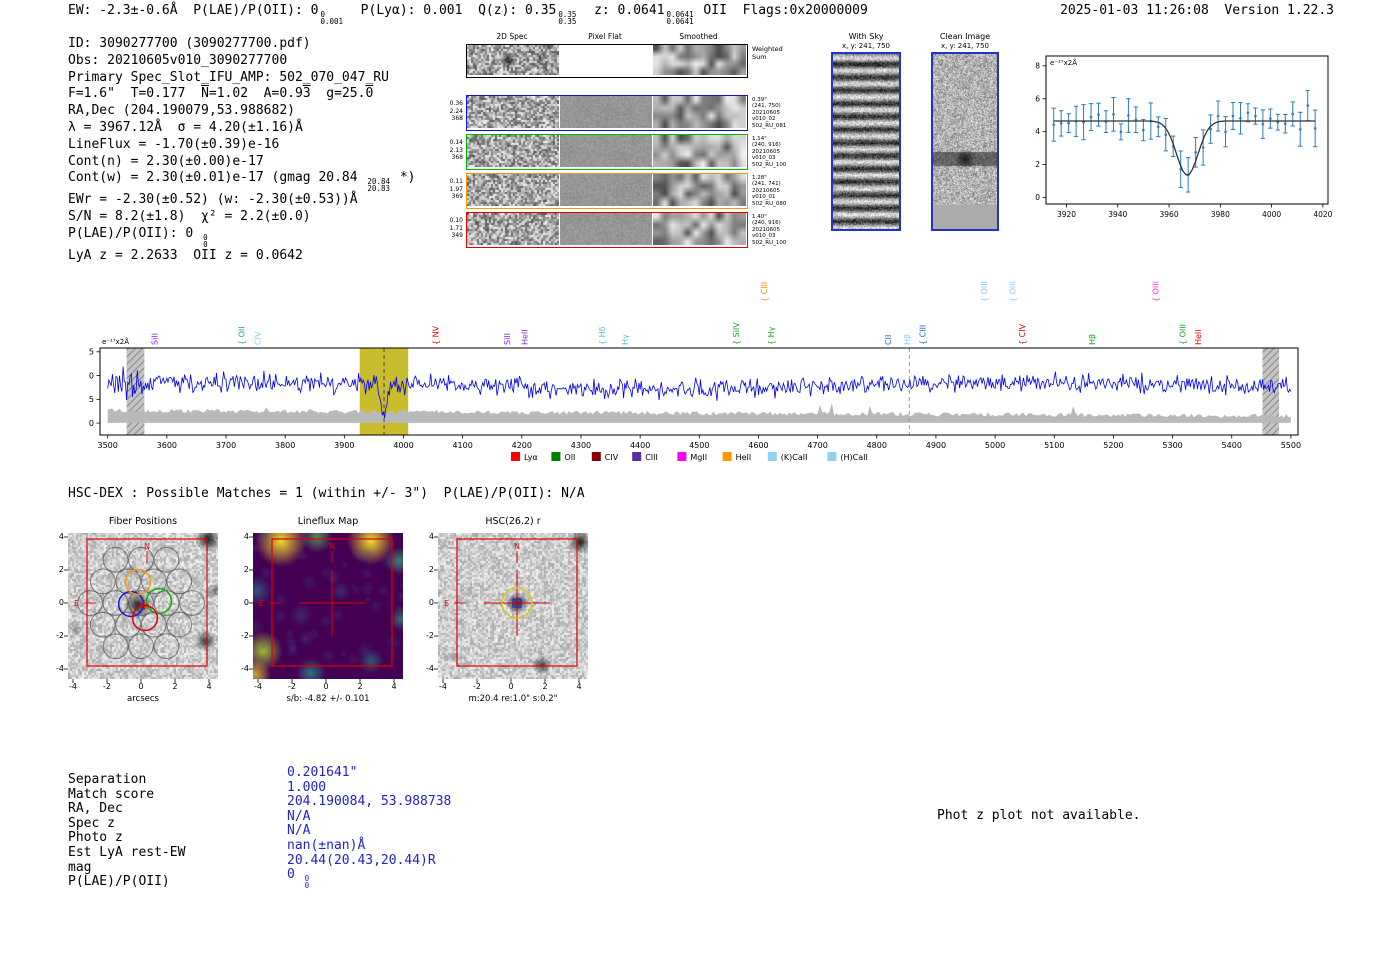 The image size is (1400, 953). I want to click on svg-text: 5300, so click(1172, 445).